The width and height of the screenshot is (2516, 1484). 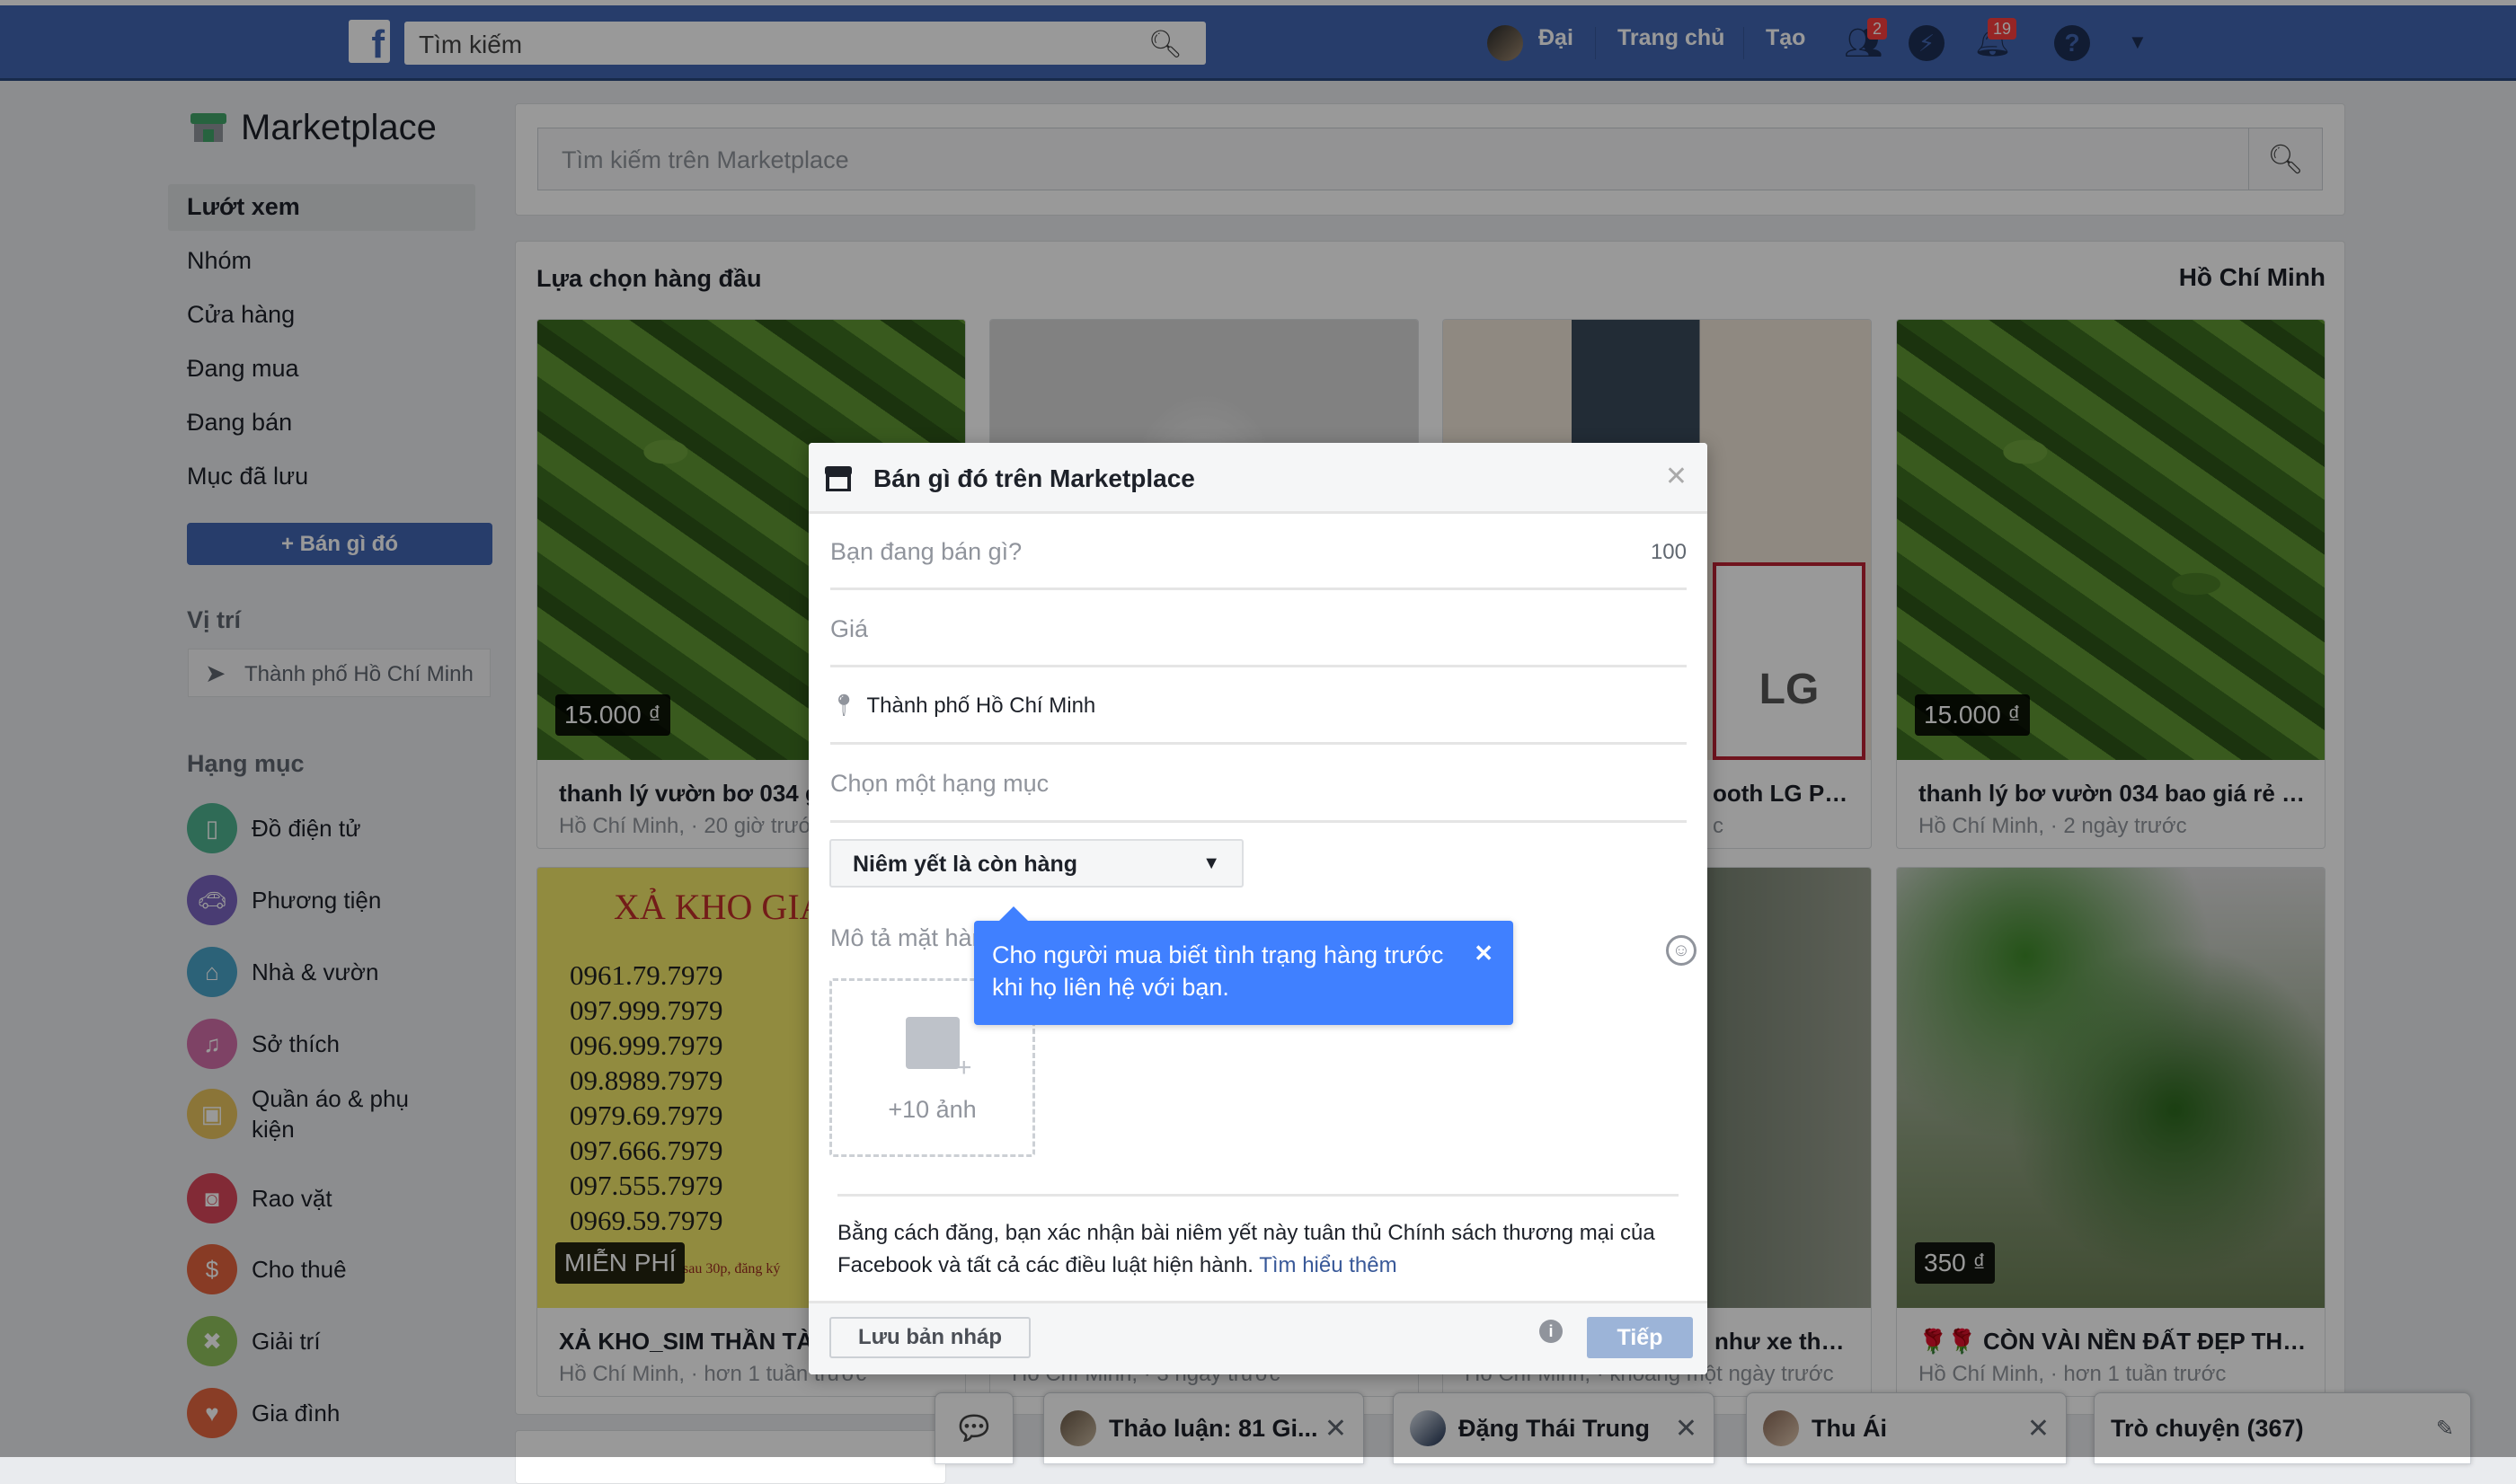 What do you see at coordinates (1258, 564) in the screenshot?
I see `item-title-input: Bạn đang bán gì? 100` at bounding box center [1258, 564].